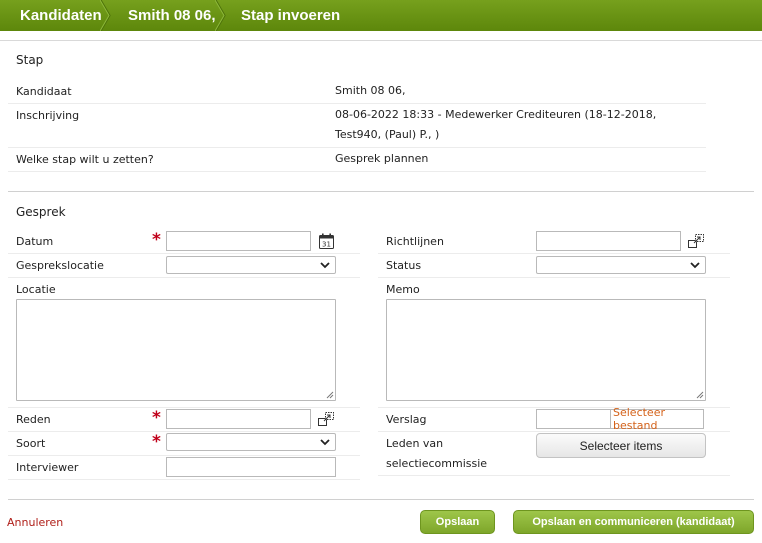  What do you see at coordinates (381, 40) in the screenshot?
I see `header-divider` at bounding box center [381, 40].